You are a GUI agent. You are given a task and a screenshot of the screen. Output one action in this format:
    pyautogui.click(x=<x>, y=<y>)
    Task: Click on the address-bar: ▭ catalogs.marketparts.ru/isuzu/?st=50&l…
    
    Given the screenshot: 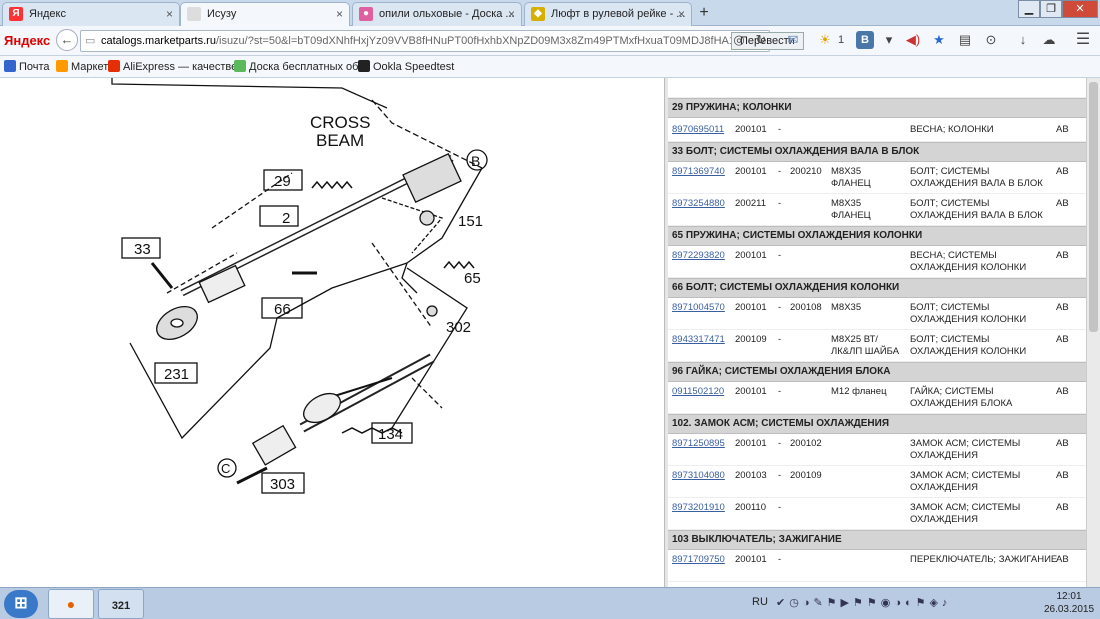 What is the action you would take?
    pyautogui.click(x=442, y=41)
    